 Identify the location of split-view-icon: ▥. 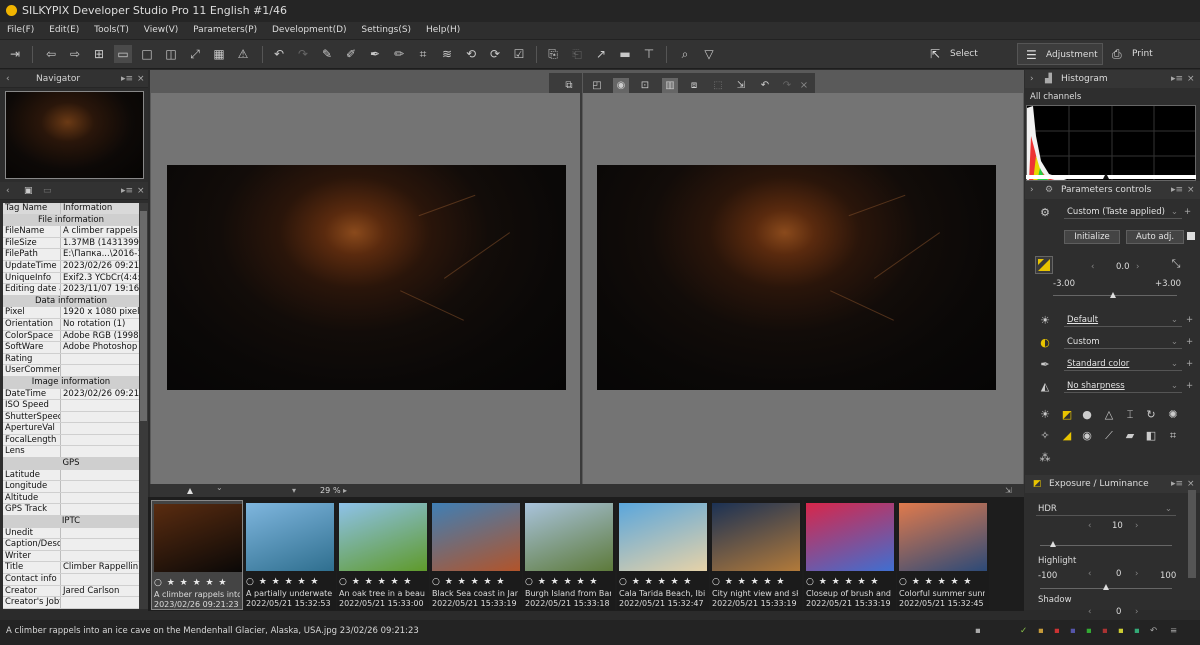
(670, 86).